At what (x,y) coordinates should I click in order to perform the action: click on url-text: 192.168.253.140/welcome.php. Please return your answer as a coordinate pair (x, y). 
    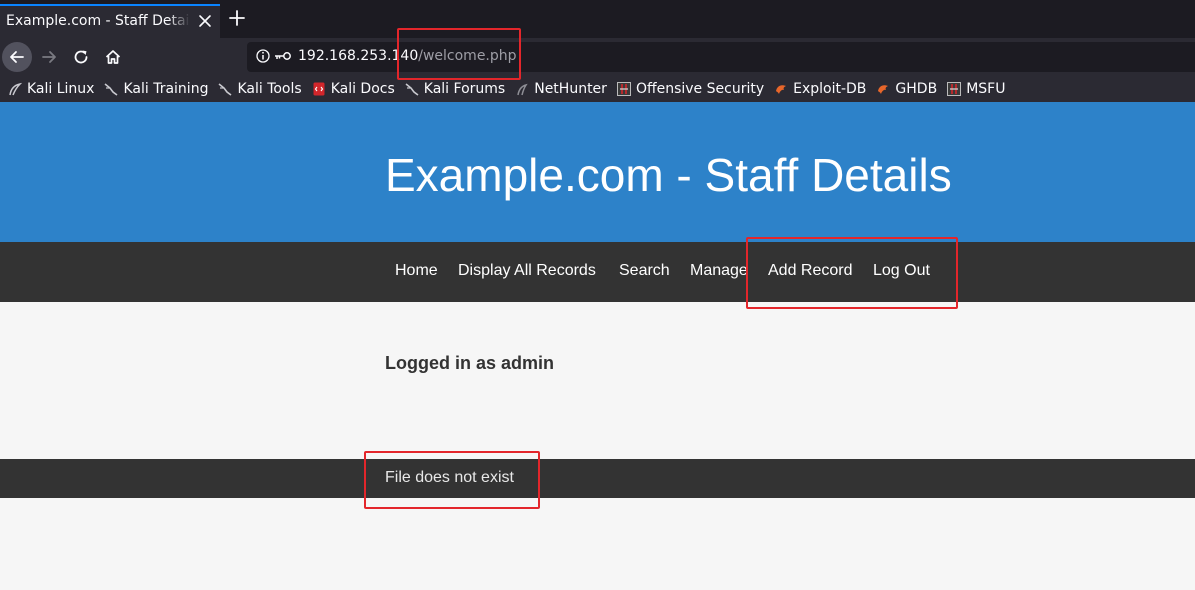
    Looking at the image, I should click on (407, 56).